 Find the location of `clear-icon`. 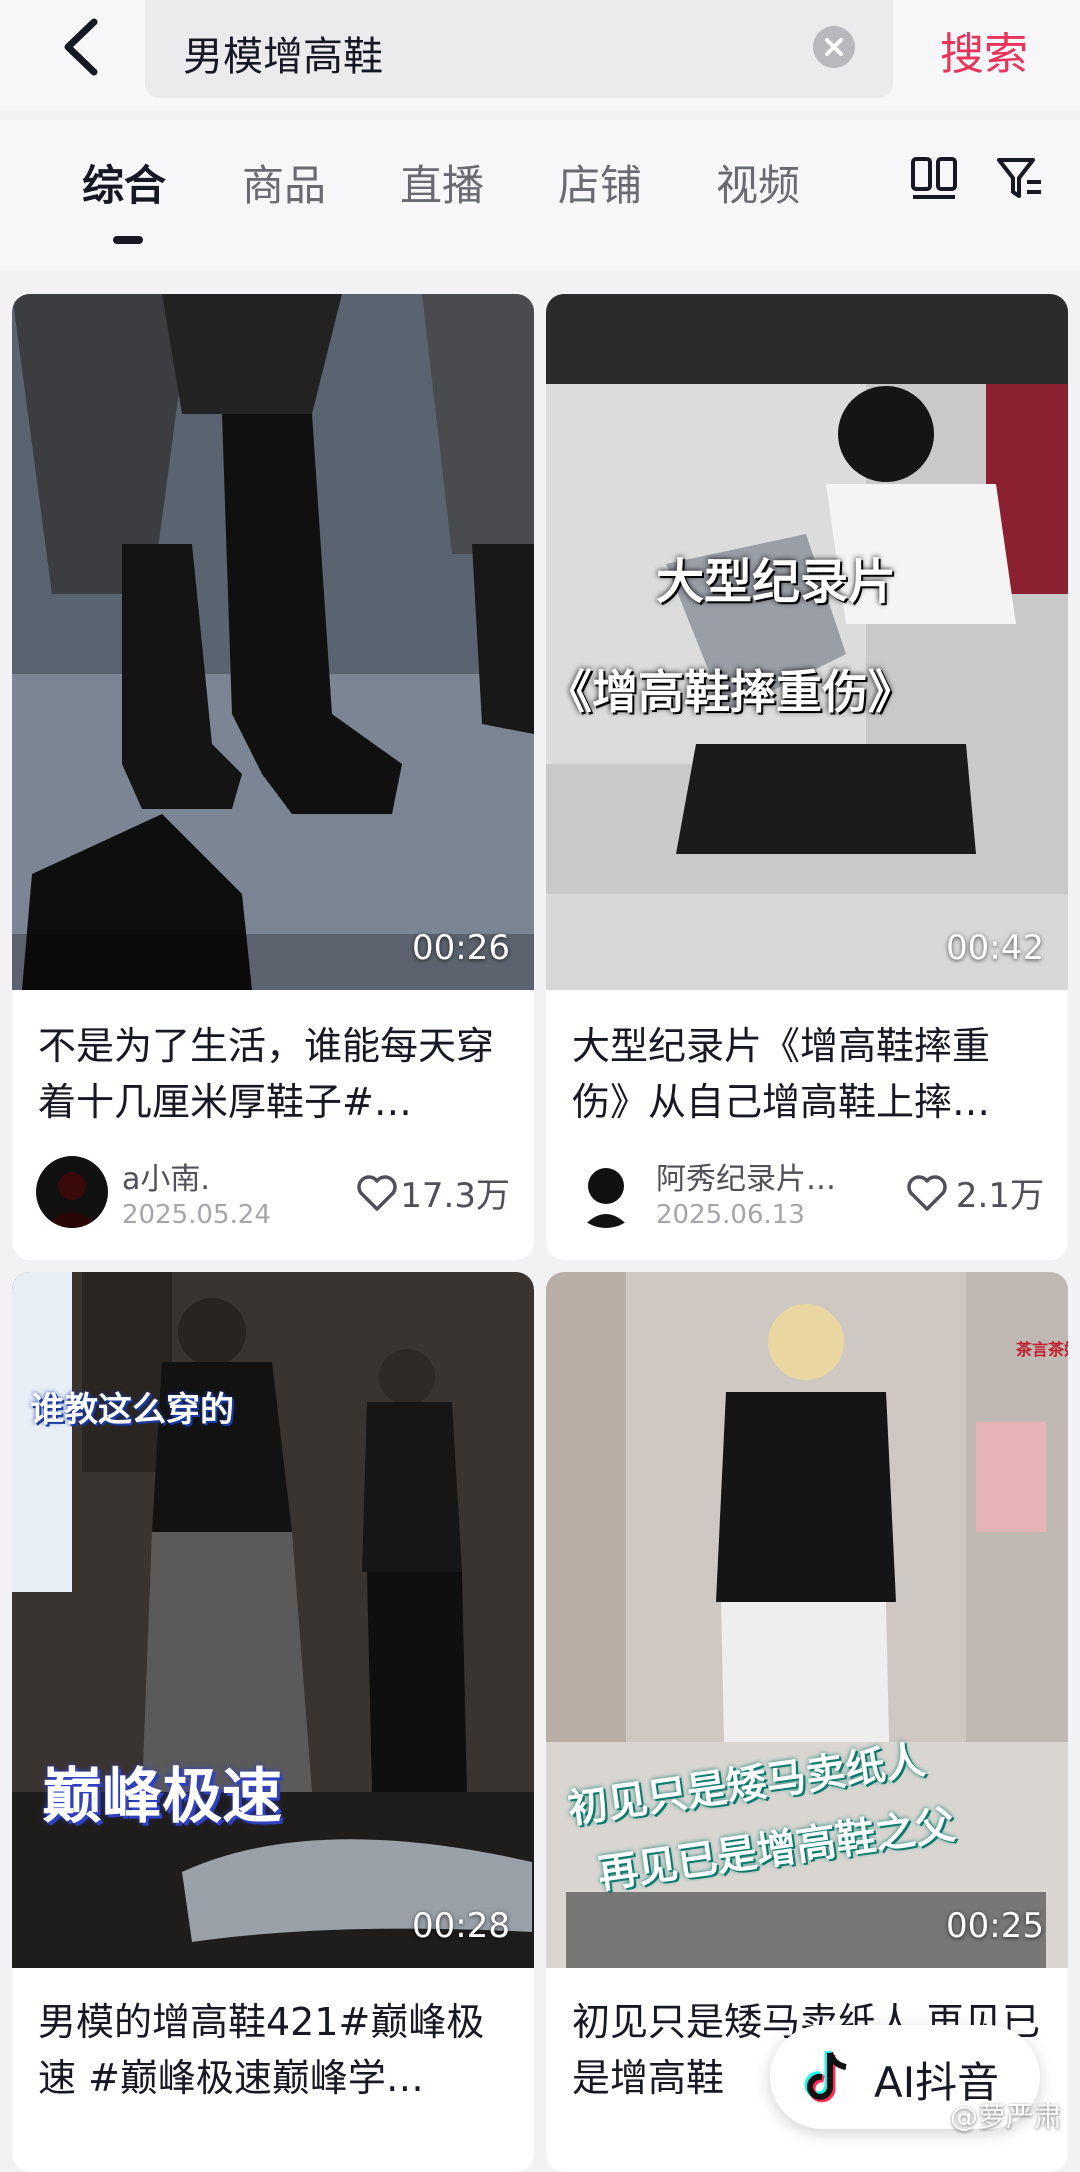

clear-icon is located at coordinates (834, 47).